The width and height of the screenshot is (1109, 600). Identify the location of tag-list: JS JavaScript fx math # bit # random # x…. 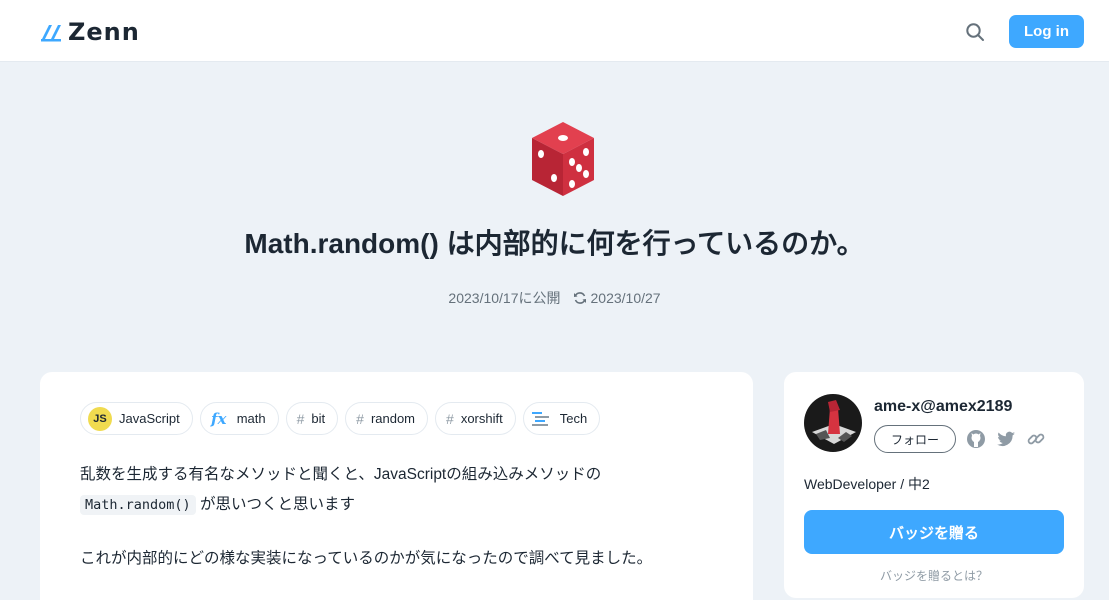
(340, 418).